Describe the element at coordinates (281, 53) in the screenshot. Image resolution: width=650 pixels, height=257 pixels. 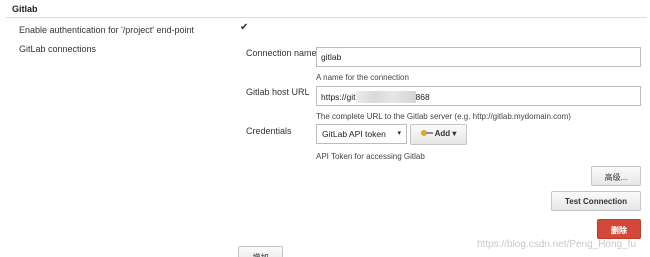
I see `connection-name-label: Connection name` at that location.